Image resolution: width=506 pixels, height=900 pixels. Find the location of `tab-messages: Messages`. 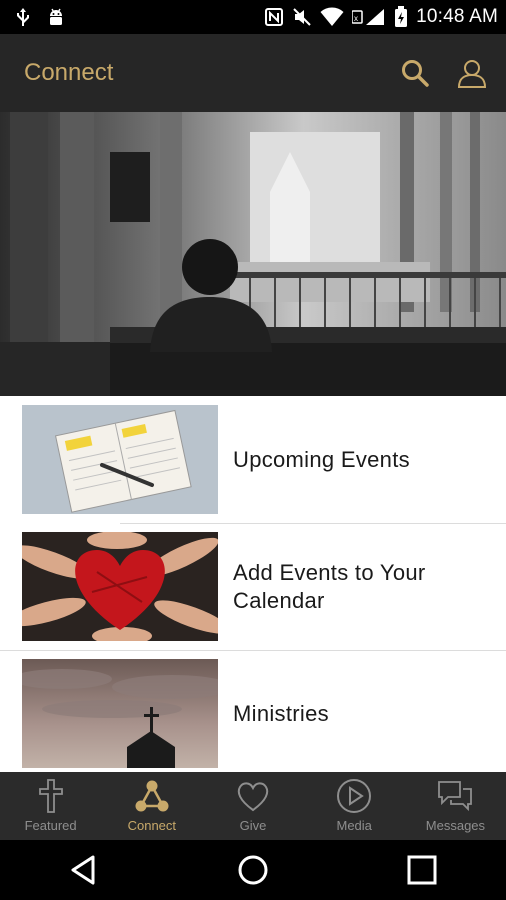

tab-messages: Messages is located at coordinates (455, 806).